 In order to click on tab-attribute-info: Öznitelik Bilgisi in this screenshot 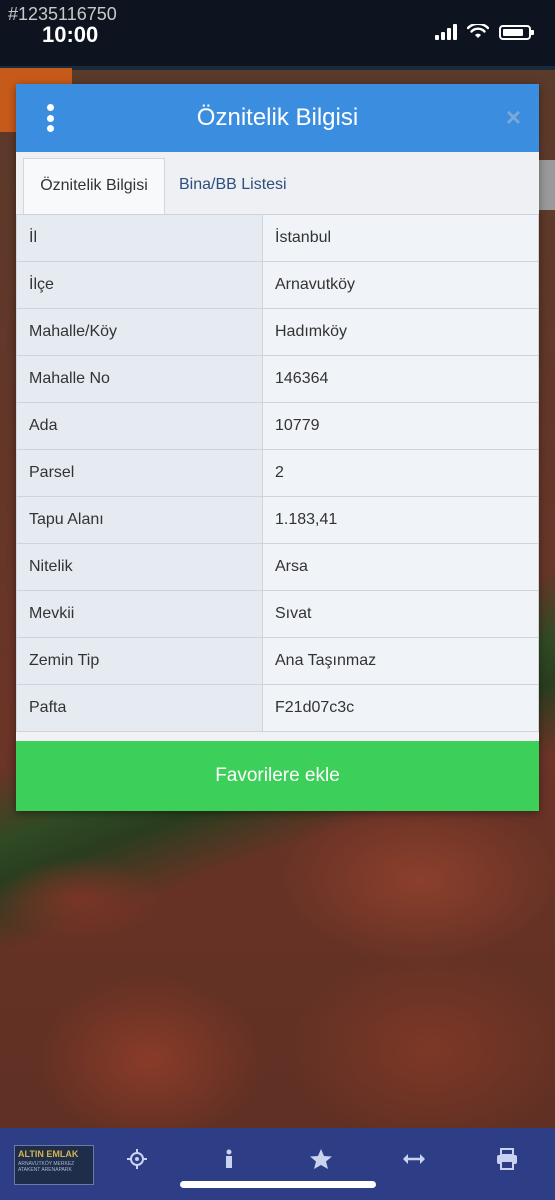, I will do `click(94, 186)`.